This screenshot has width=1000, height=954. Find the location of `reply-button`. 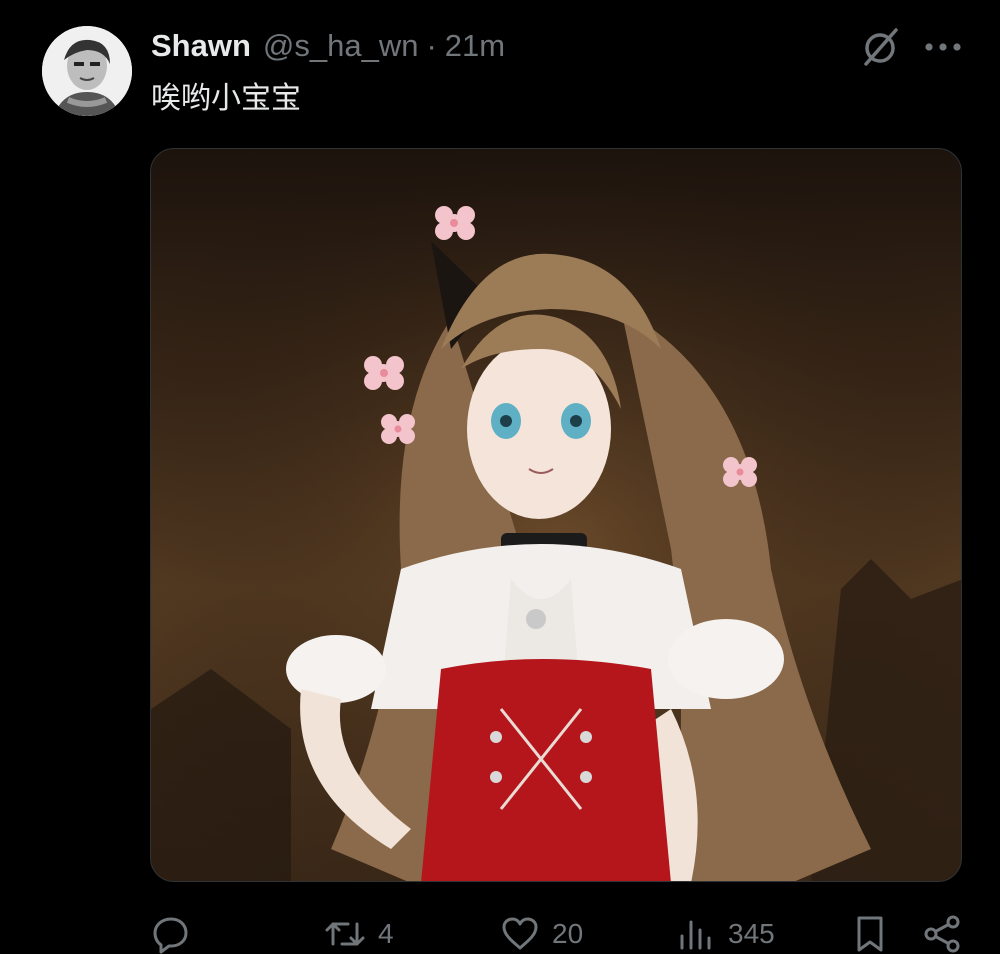

reply-button is located at coordinates (177, 934).